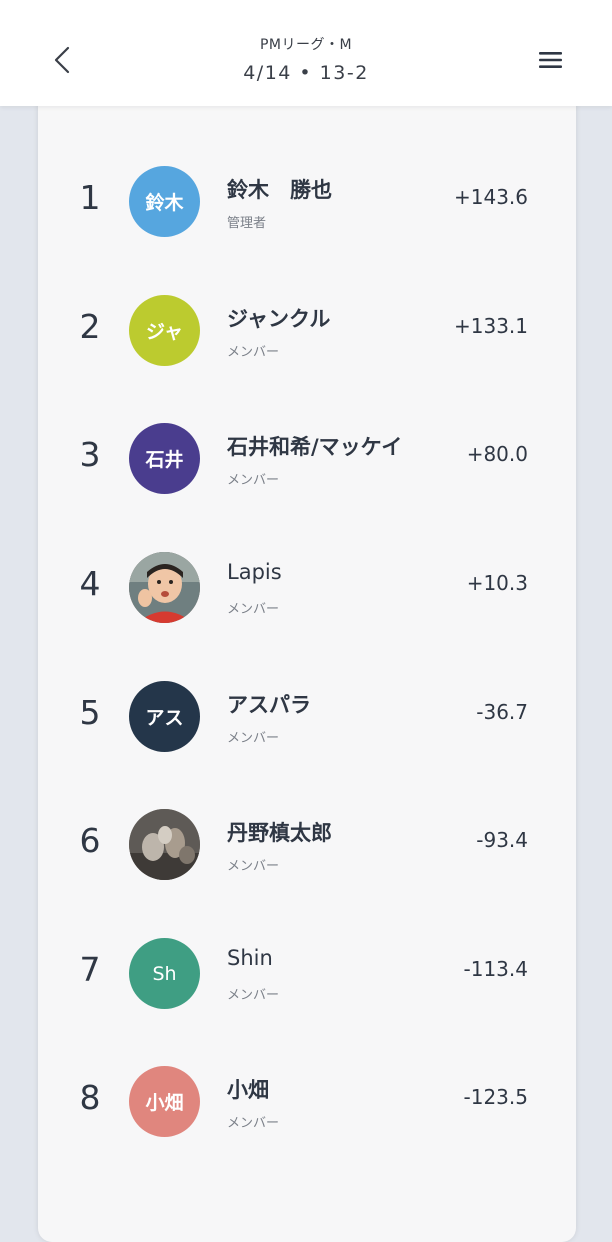 The height and width of the screenshot is (1242, 612). What do you see at coordinates (490, 197) in the screenshot?
I see `player-score: +143.6` at bounding box center [490, 197].